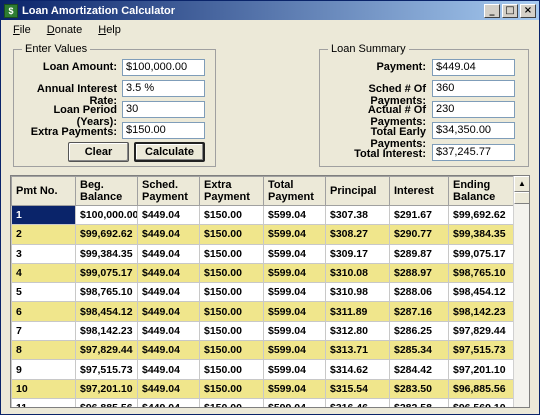 The width and height of the screenshot is (540, 415). Describe the element at coordinates (43, 234) in the screenshot. I see `table-cell: 2` at that location.